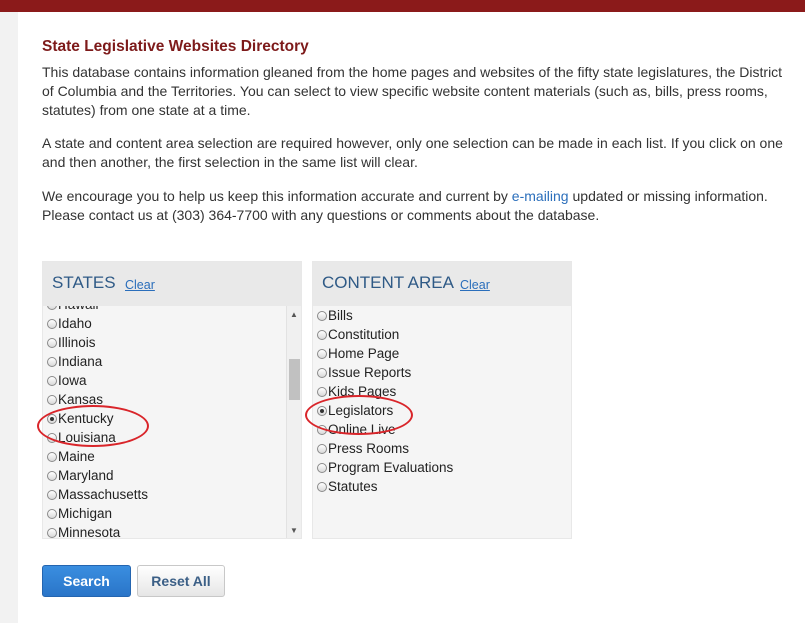 The width and height of the screenshot is (805, 623). What do you see at coordinates (442, 391) in the screenshot?
I see `content-area-option: Kids Pages` at bounding box center [442, 391].